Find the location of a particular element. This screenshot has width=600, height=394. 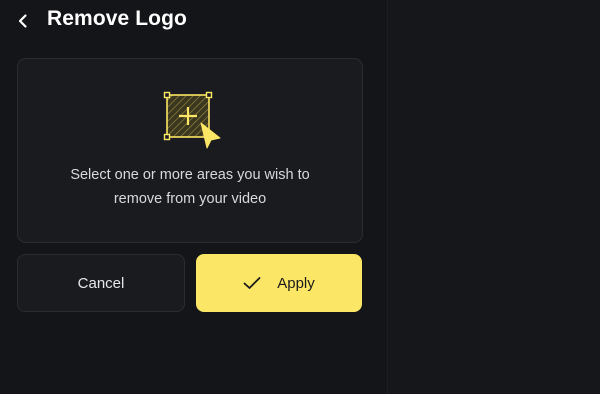

instructions-line-2: remove from your video is located at coordinates (190, 199).